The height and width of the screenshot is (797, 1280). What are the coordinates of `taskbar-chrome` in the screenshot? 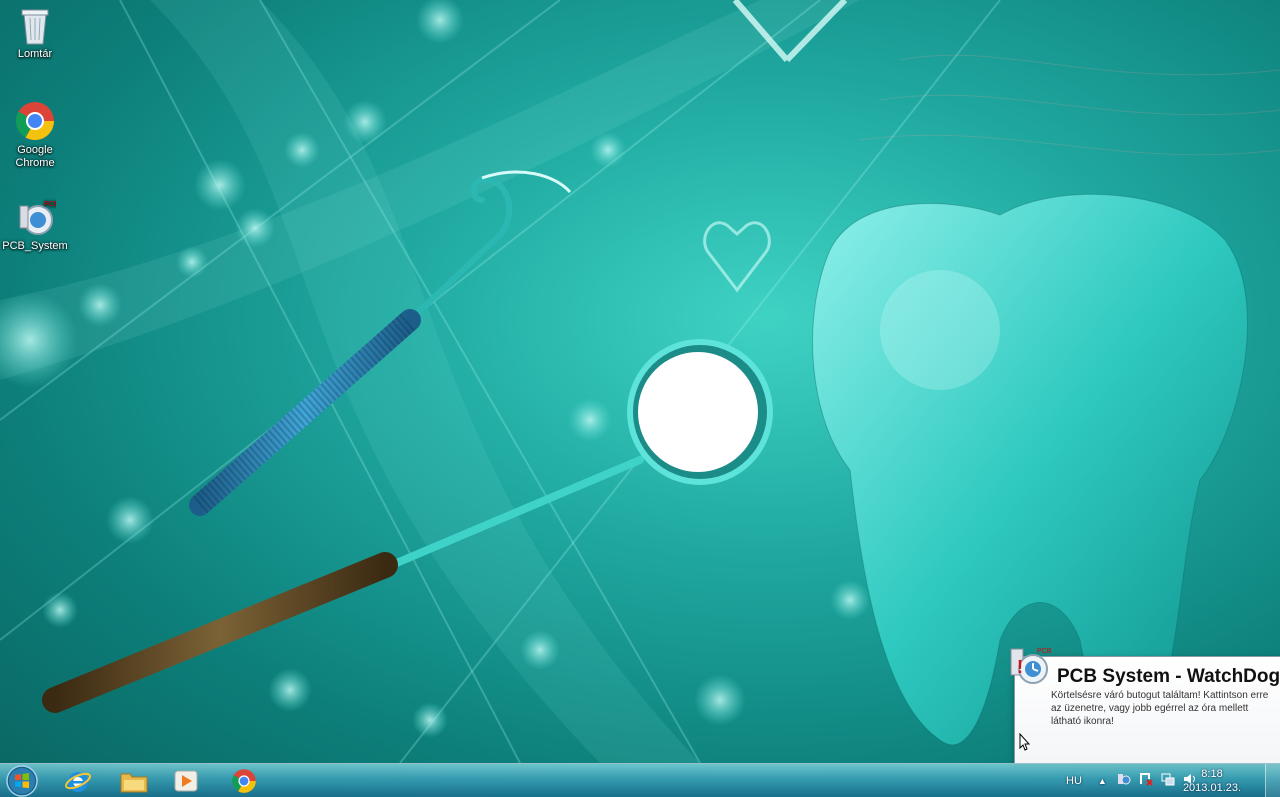 It's located at (244, 780).